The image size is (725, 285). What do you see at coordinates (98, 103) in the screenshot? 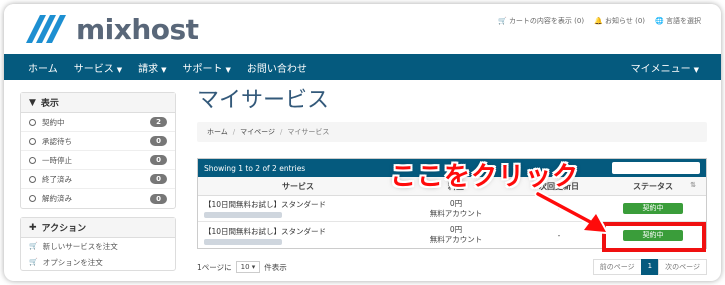
I see `filter-panel-header: ▼ 表示` at bounding box center [98, 103].